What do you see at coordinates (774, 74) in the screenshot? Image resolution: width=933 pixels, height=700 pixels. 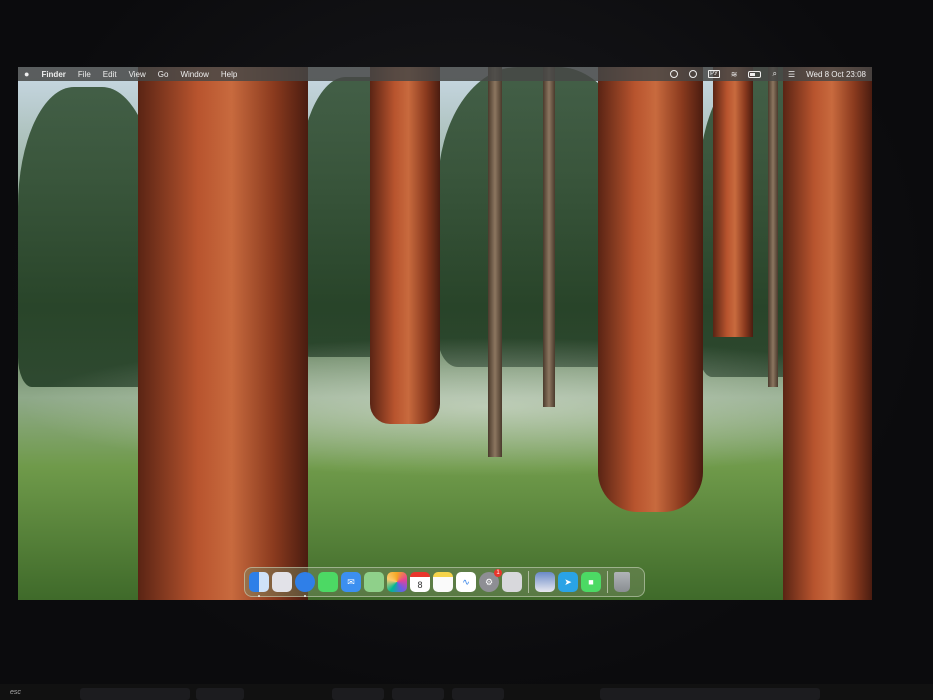 I see `search-icon: ⌕` at bounding box center [774, 74].